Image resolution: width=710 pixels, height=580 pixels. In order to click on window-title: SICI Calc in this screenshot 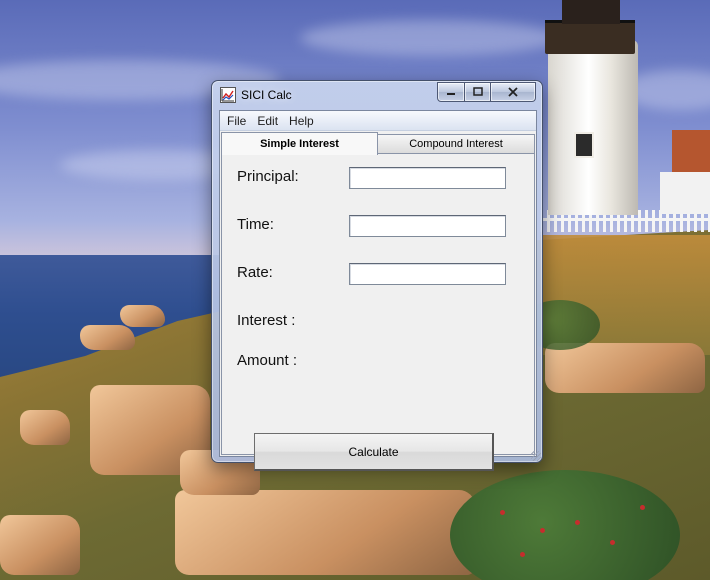, I will do `click(266, 95)`.